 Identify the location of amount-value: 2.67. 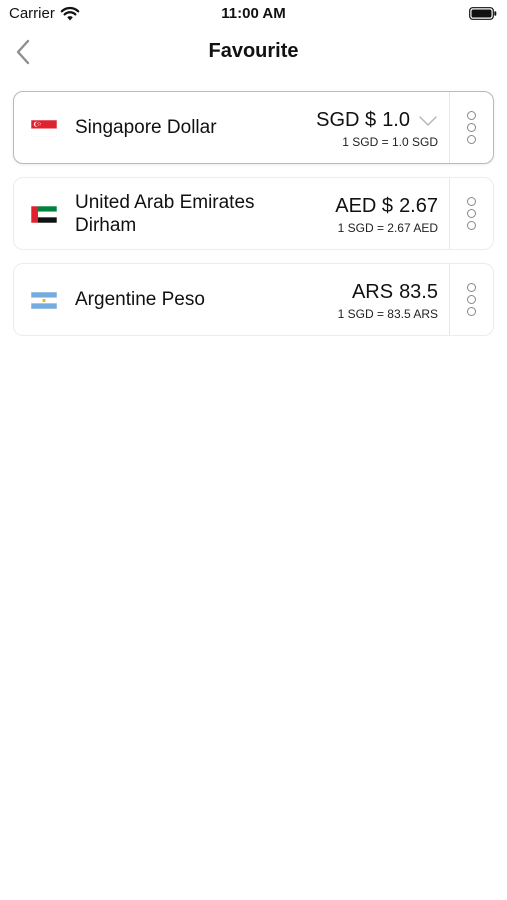
(418, 206).